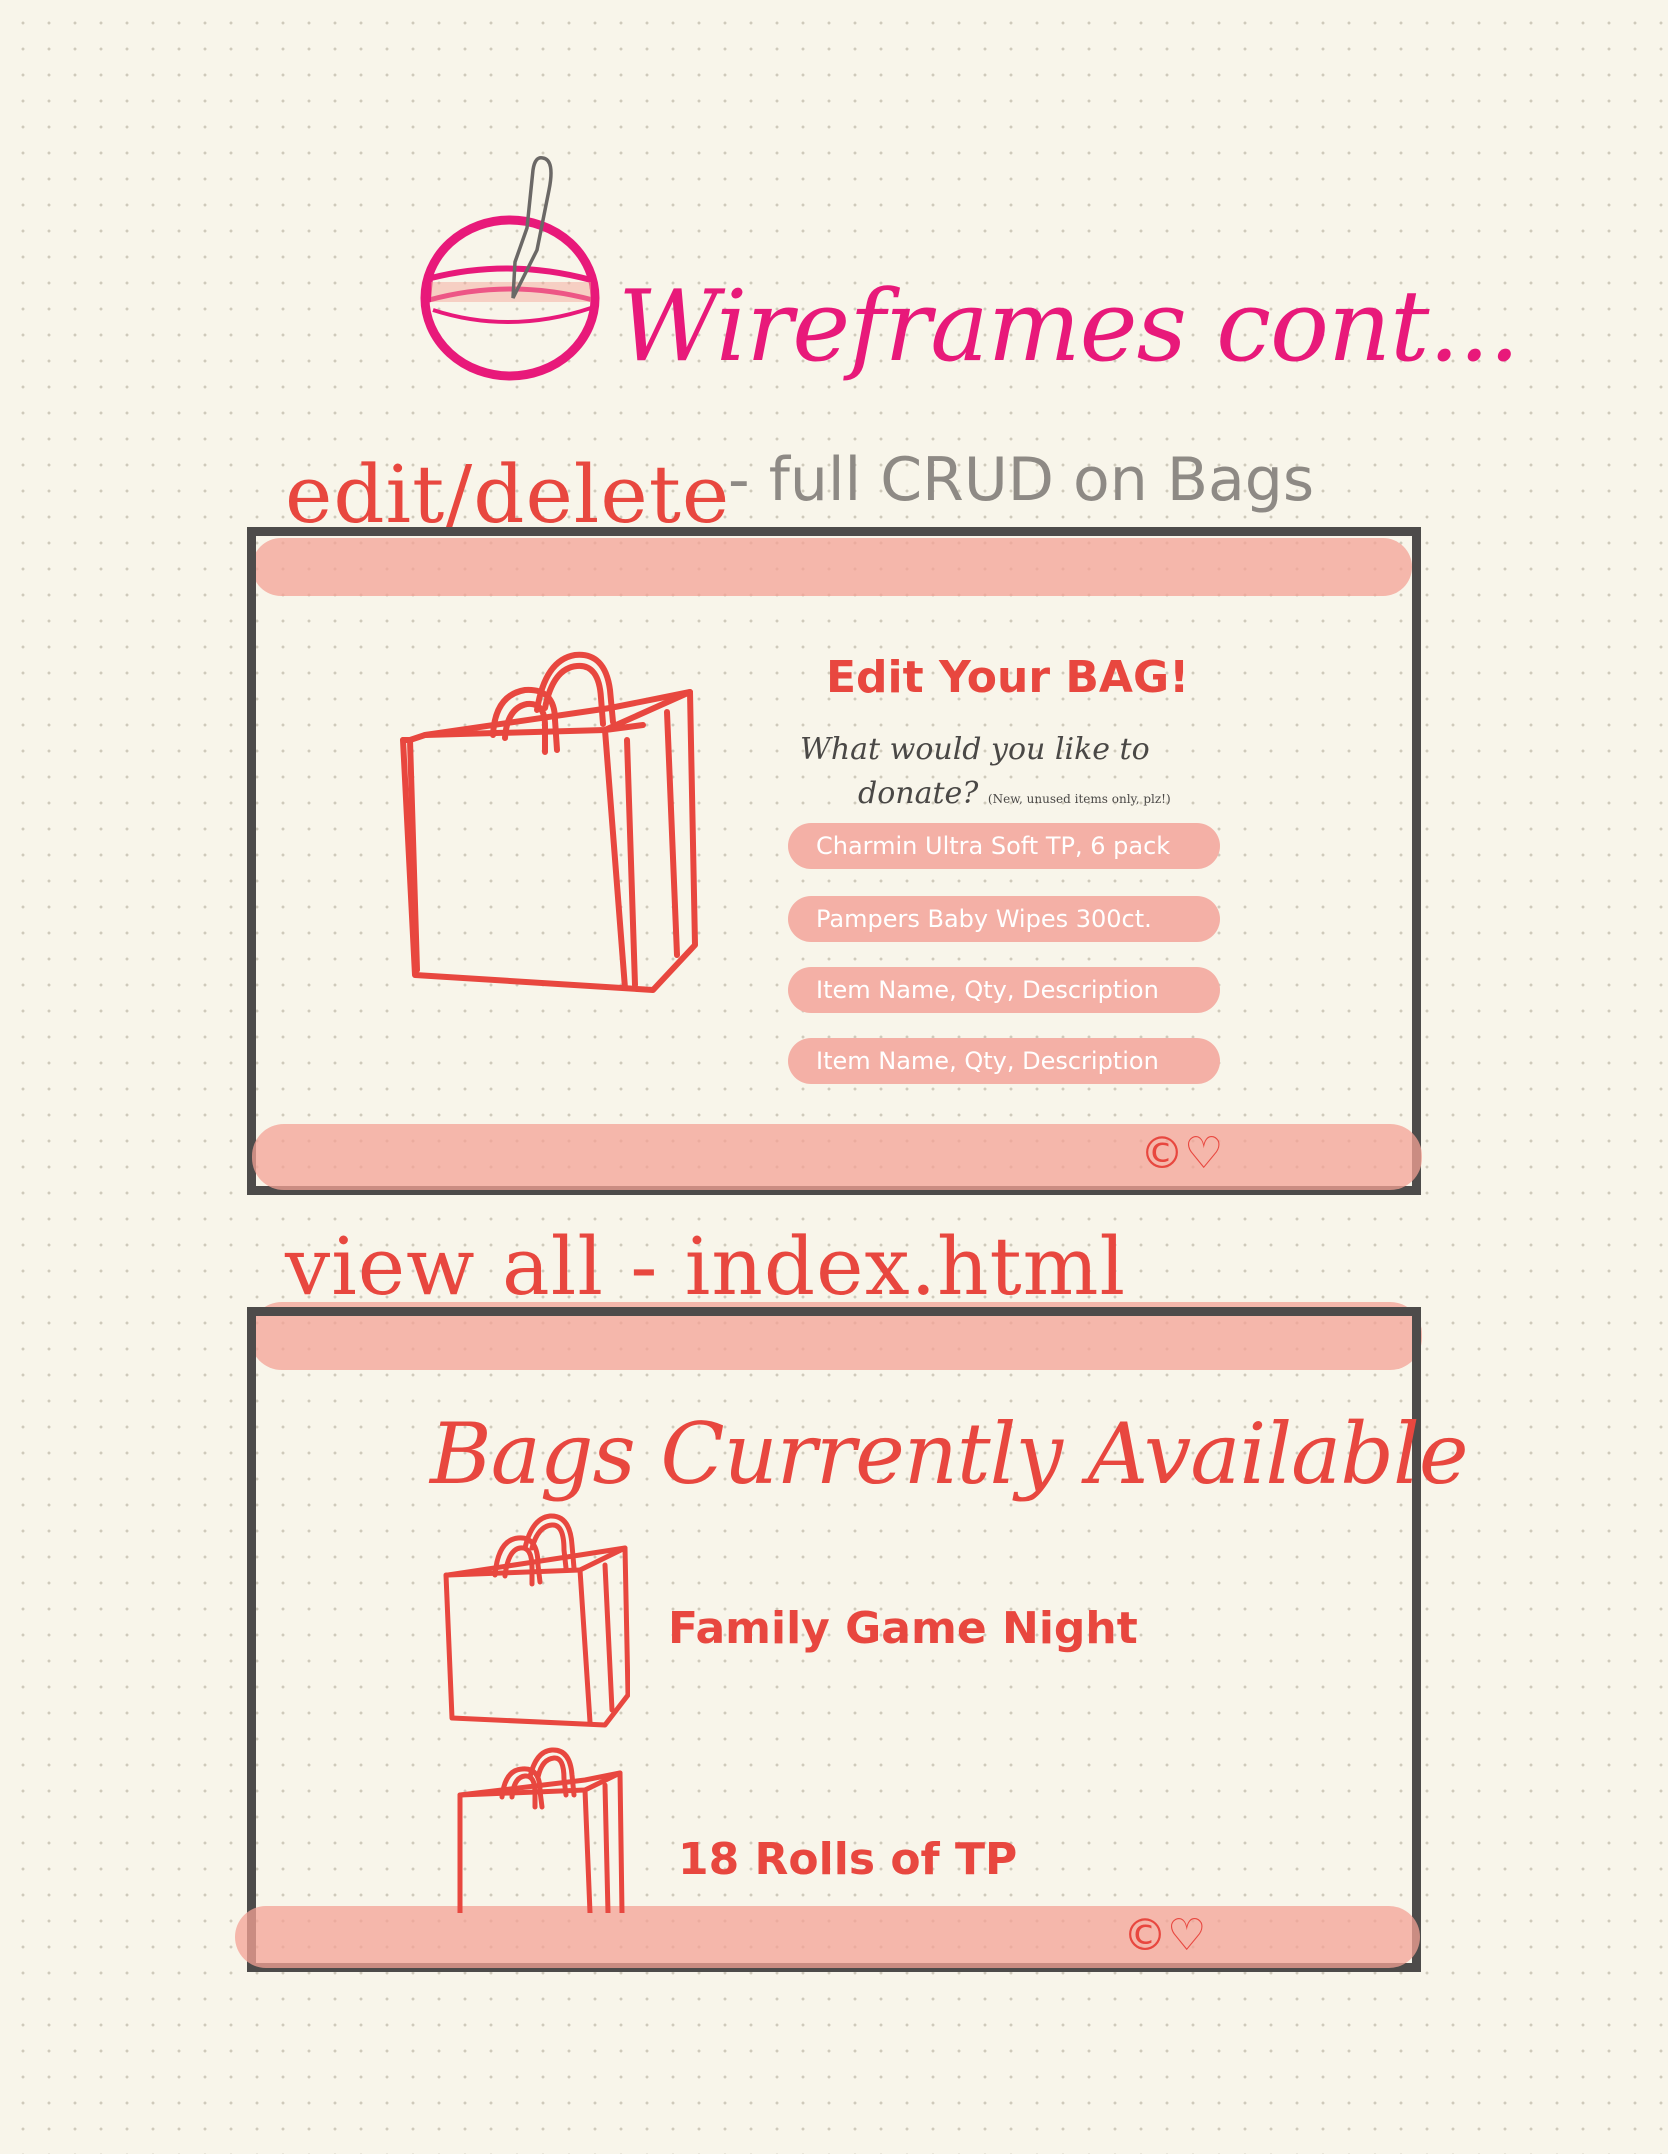 This screenshot has width=1668, height=2154. What do you see at coordinates (837, 1157) in the screenshot?
I see `edit-footer-bar` at bounding box center [837, 1157].